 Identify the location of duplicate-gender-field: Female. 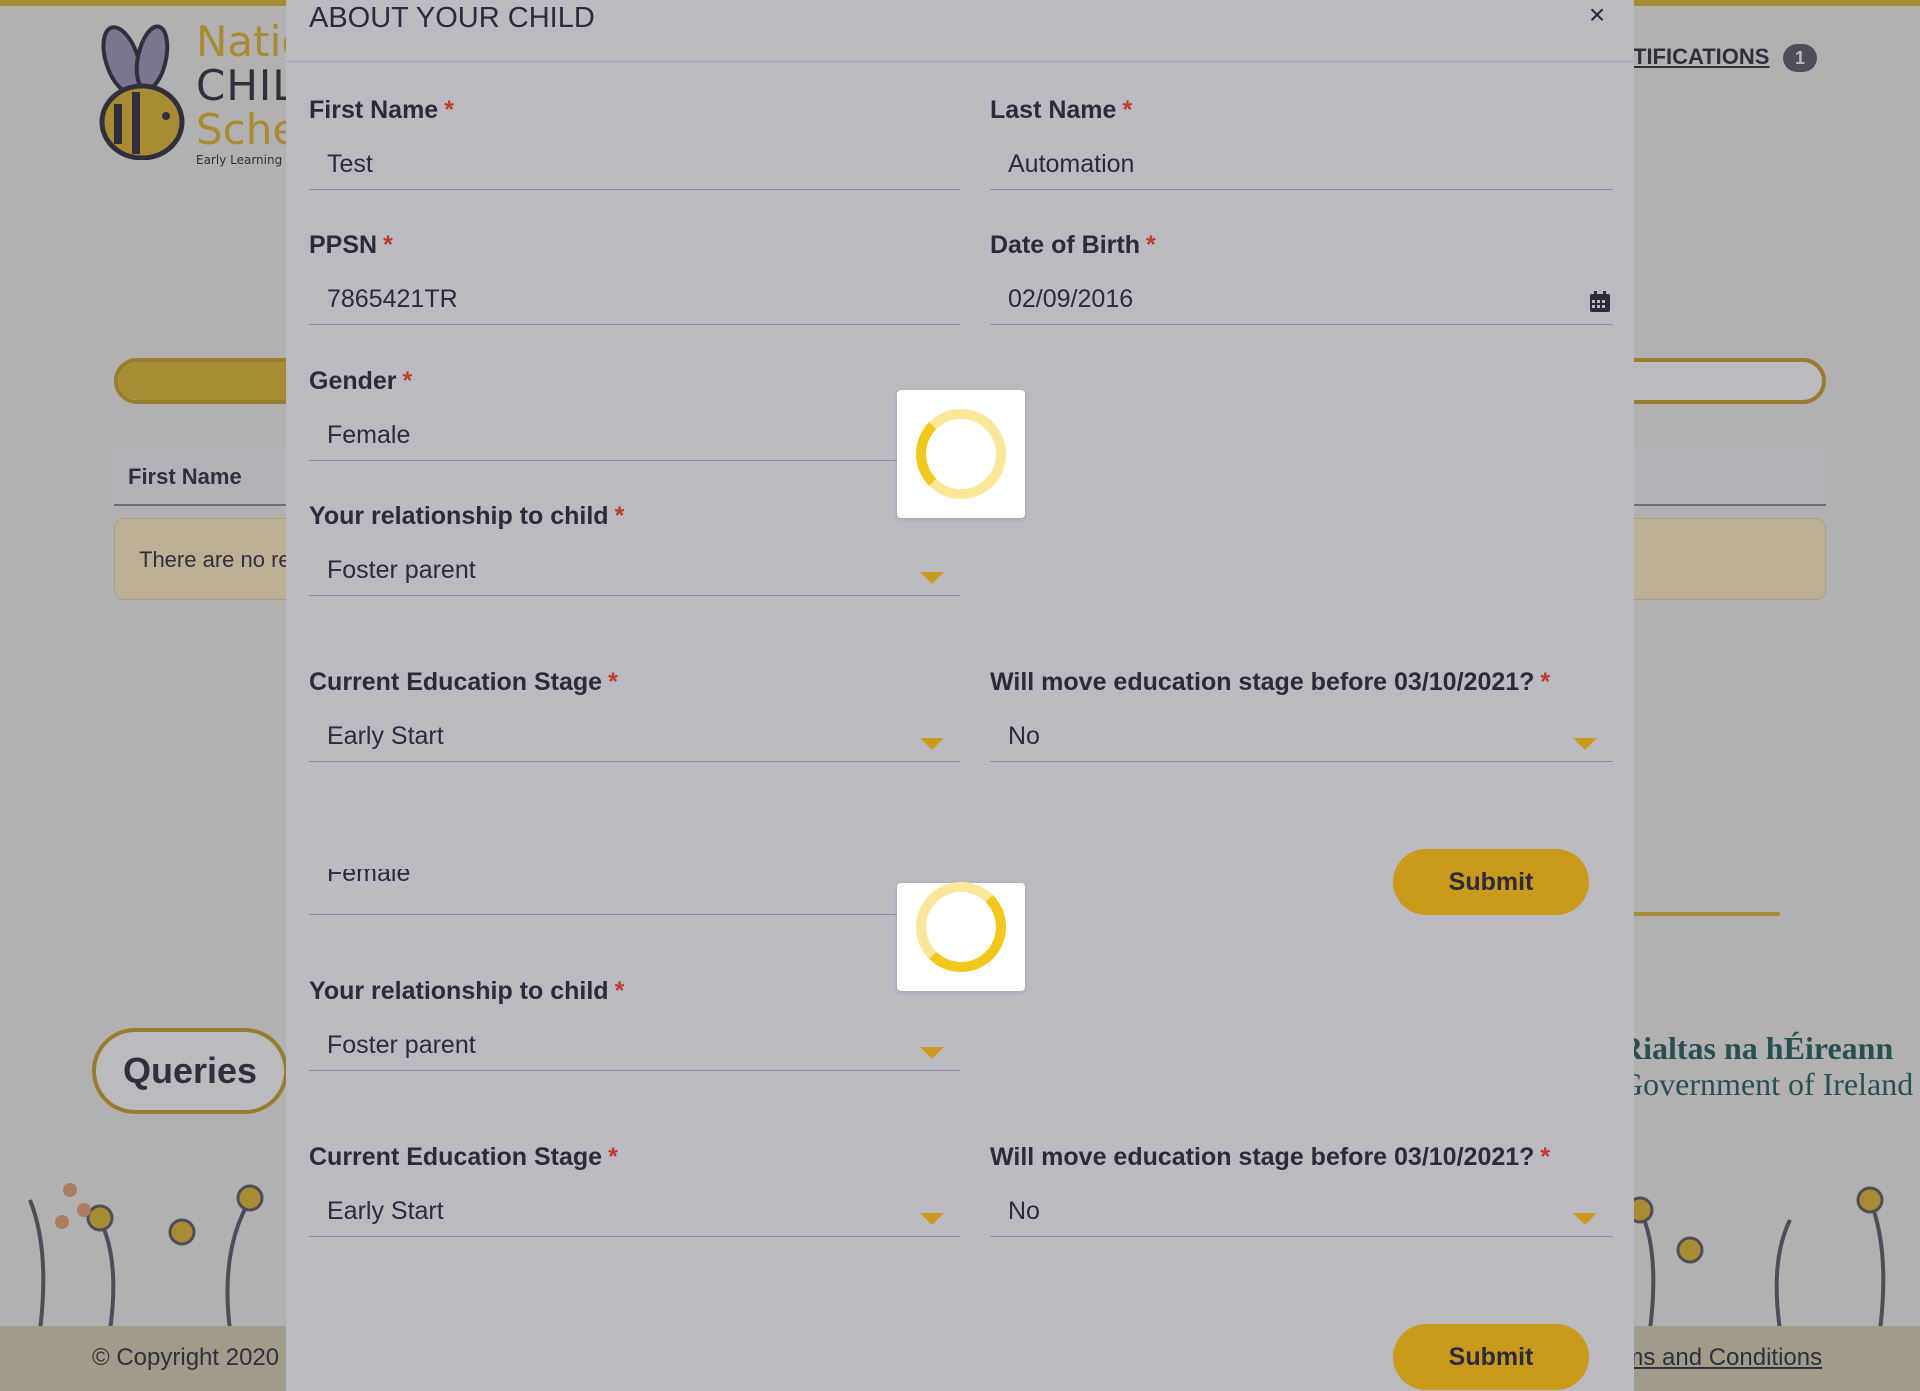
(634, 904).